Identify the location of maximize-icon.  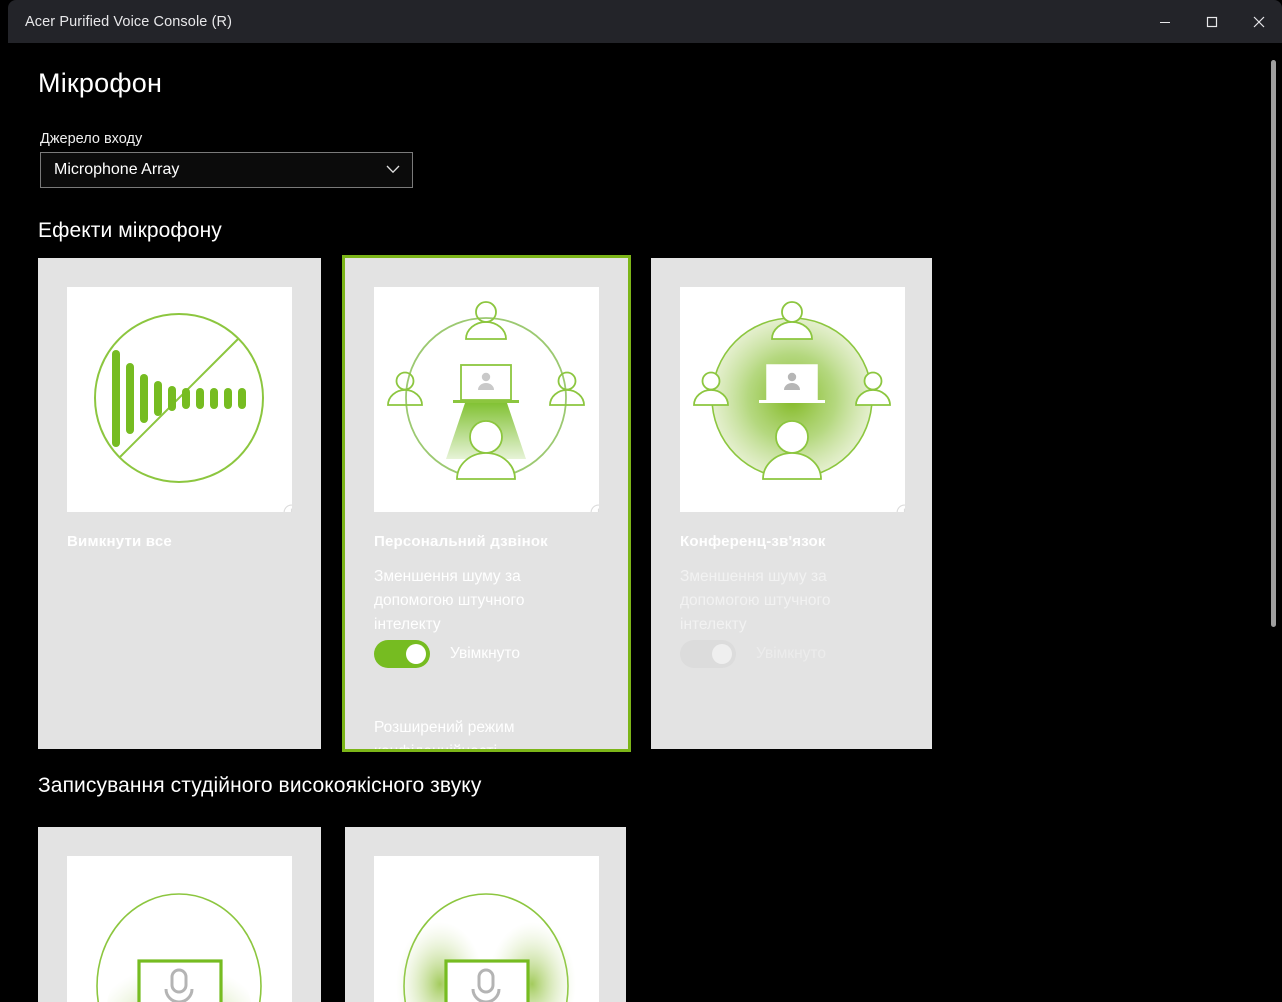
(1211, 21).